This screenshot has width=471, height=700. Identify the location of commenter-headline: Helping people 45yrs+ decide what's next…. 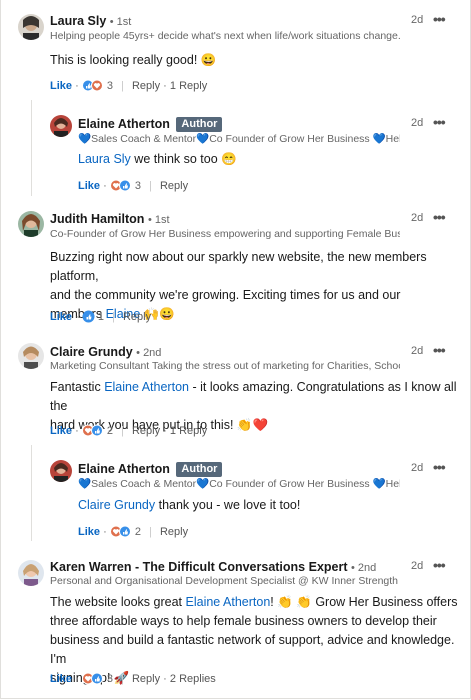
(225, 36).